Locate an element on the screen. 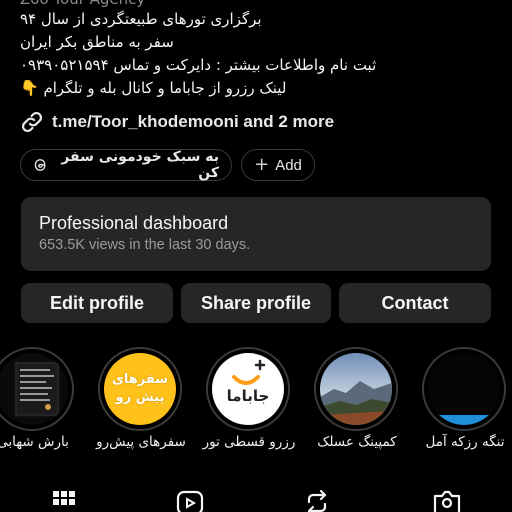 This screenshot has height=512, width=512. dashboard-title: Professional dashboard is located at coordinates (134, 223).